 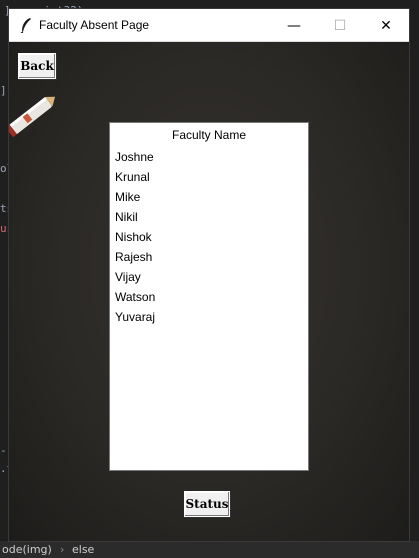 What do you see at coordinates (135, 280) in the screenshot?
I see `list-item: Vijay` at bounding box center [135, 280].